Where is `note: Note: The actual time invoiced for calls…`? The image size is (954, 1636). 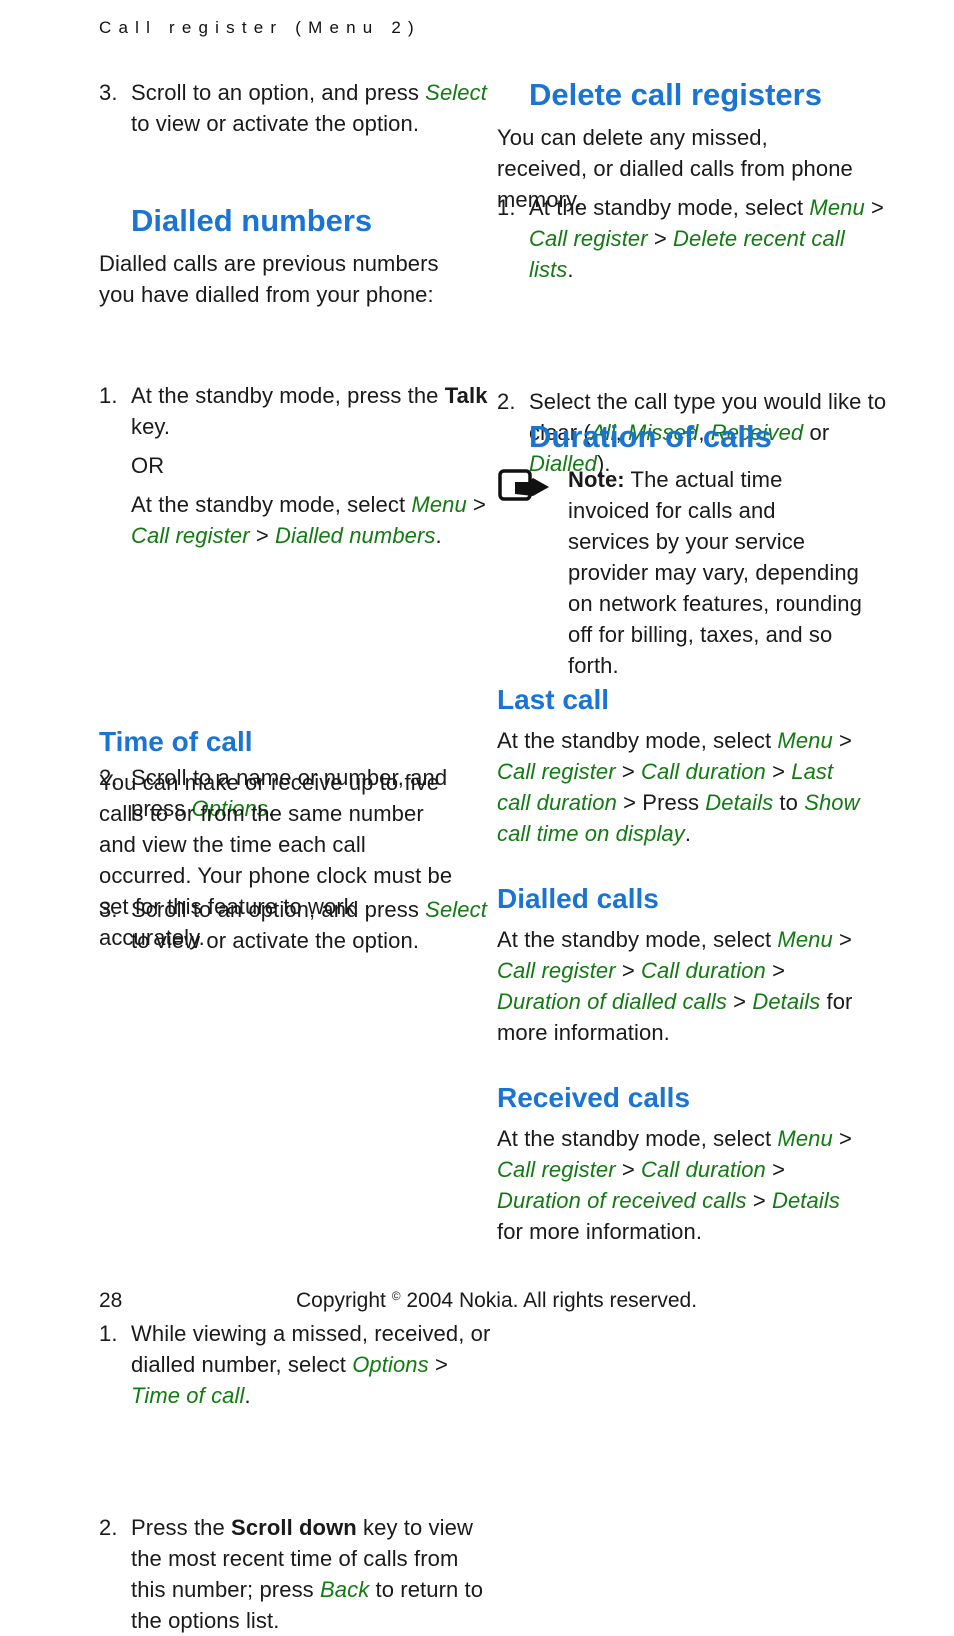
note: Note: The actual time invoiced for calls… is located at coordinates (679, 572).